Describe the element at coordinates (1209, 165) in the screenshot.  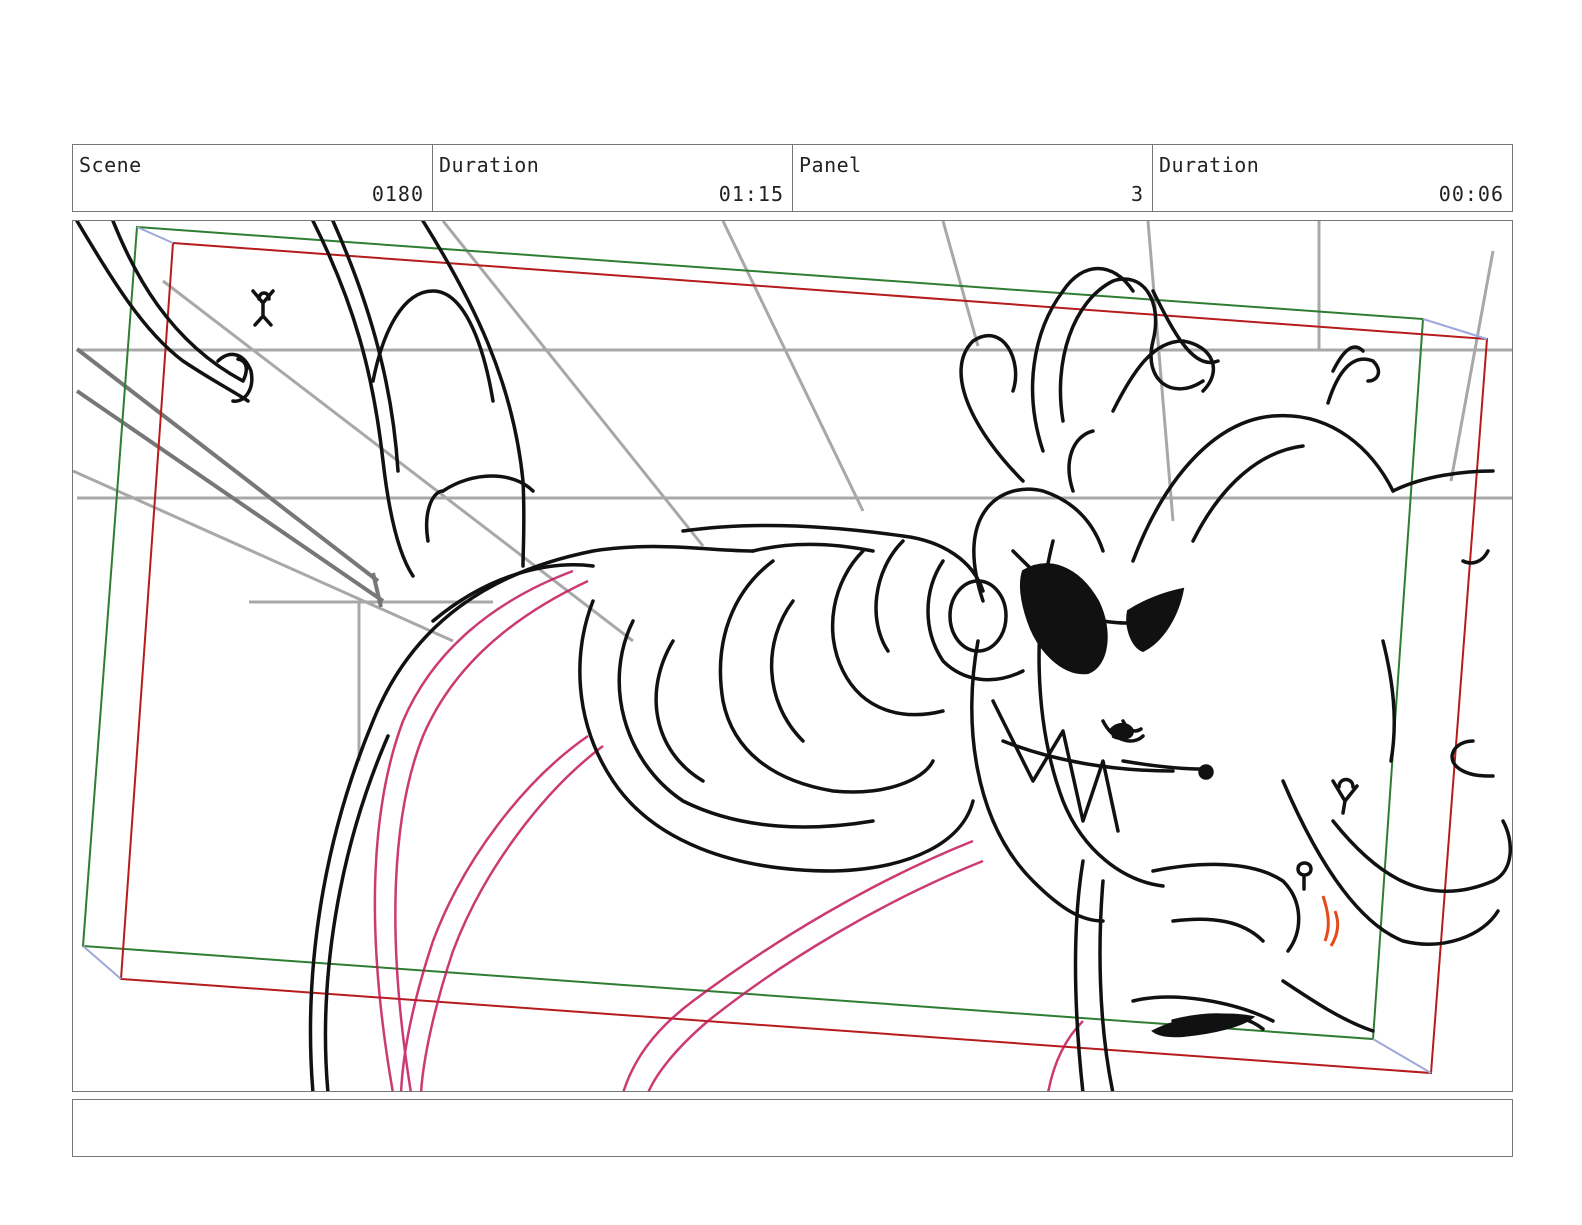
I see `panel-duration-label: Duration` at that location.